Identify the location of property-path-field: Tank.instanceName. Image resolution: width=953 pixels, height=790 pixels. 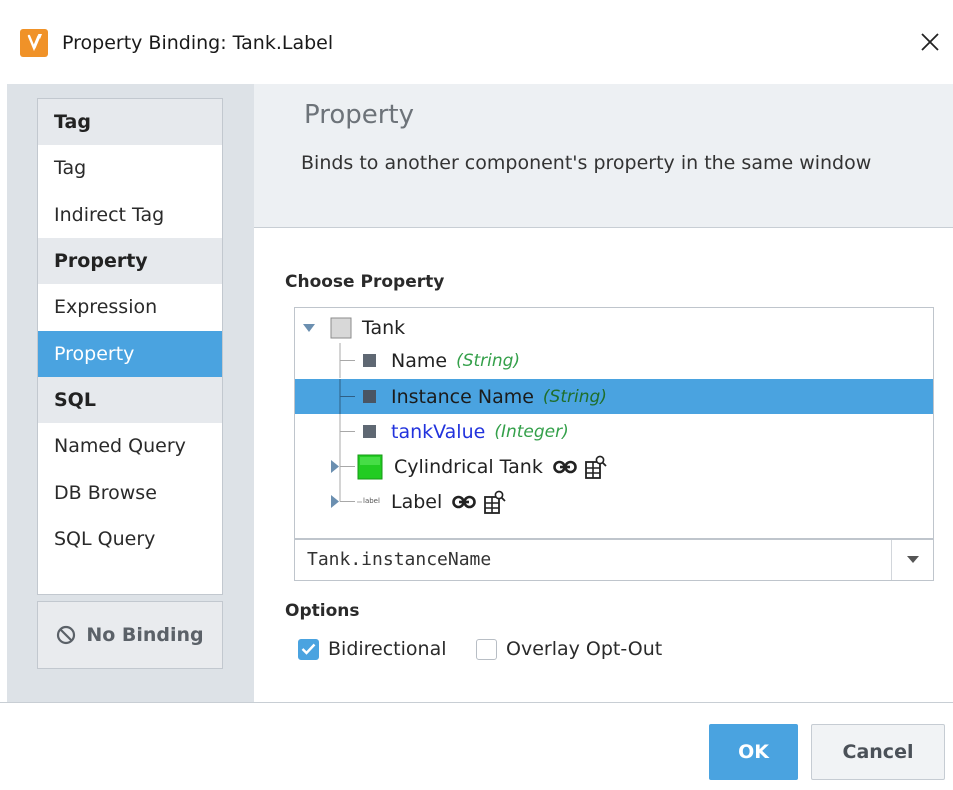
(614, 560).